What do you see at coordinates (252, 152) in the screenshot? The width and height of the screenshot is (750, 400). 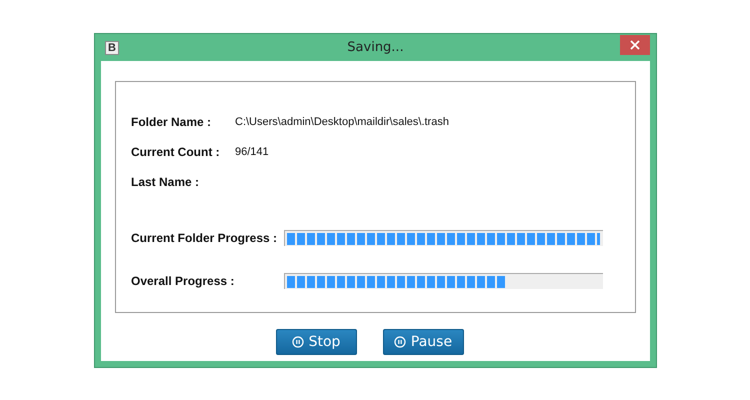 I see `field-value: 96/141` at bounding box center [252, 152].